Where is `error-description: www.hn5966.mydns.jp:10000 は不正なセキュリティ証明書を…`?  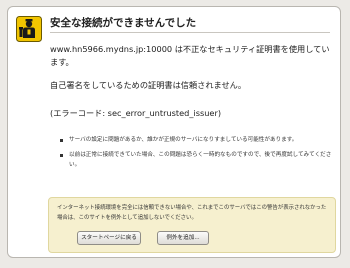
error-description: www.hn5966.mydns.jp:10000 は不正なセキュリティ証明書を… is located at coordinates (190, 55).